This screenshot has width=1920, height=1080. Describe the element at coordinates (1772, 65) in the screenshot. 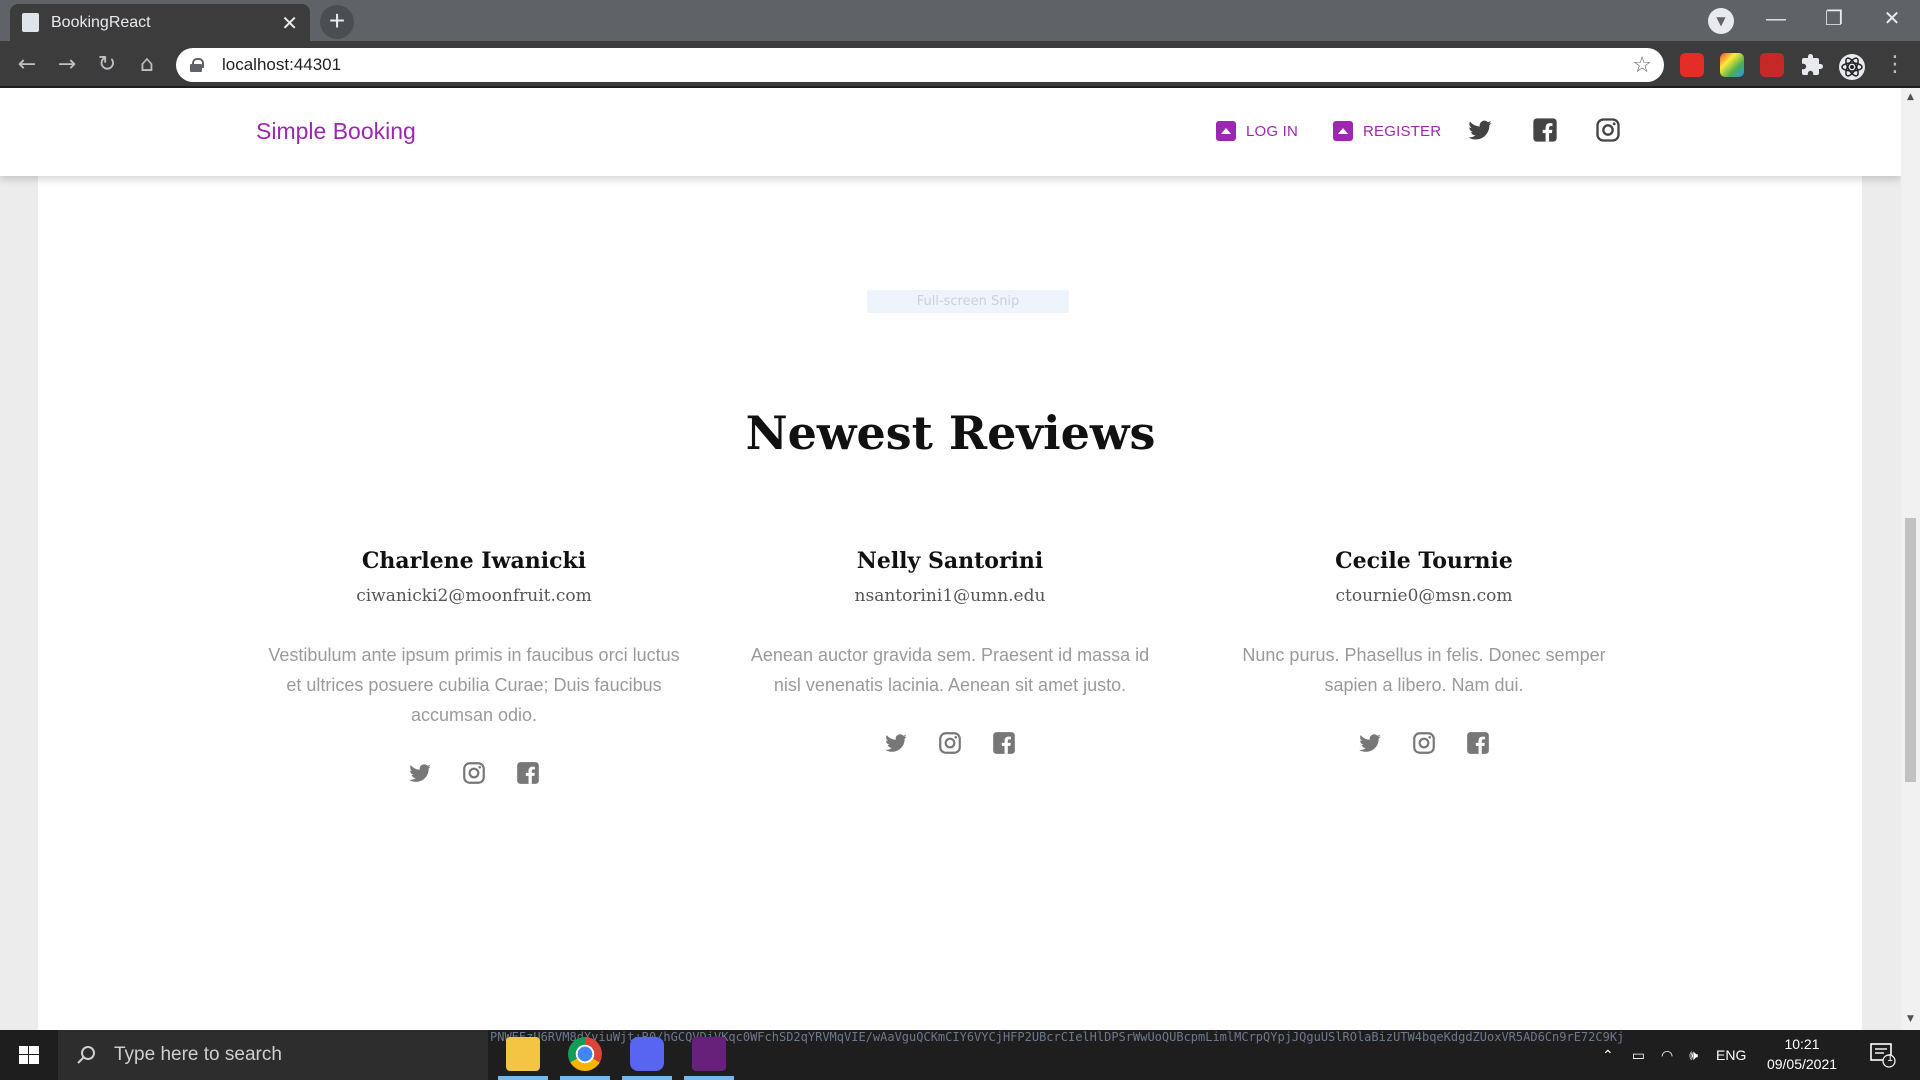

I see `react-devtools-extension-icon` at that location.